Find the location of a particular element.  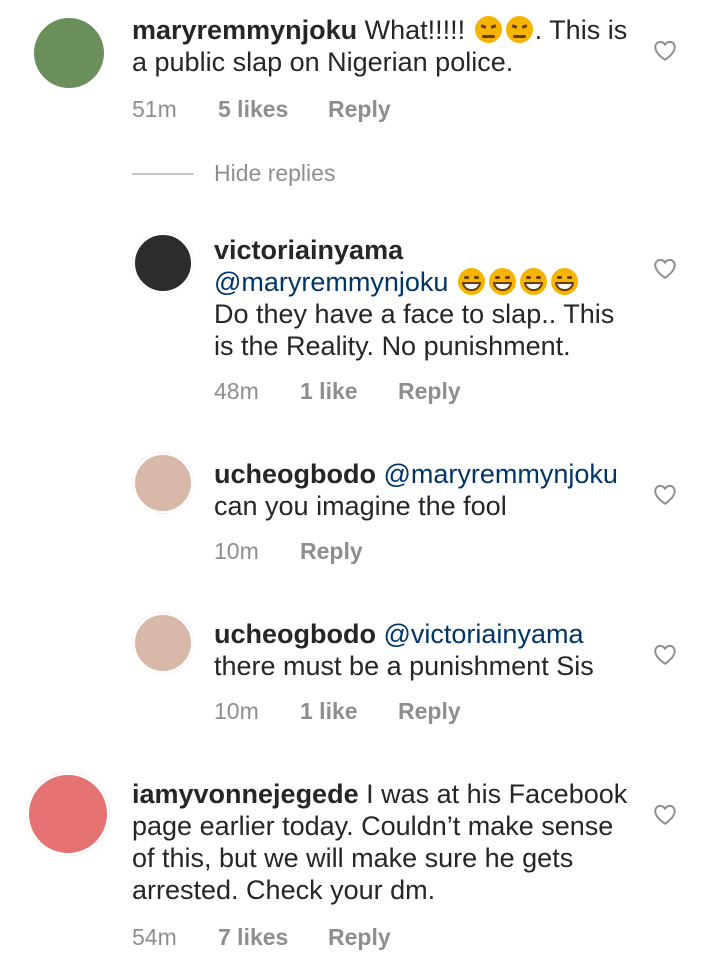

comment-meta: 10m 1 like Reply is located at coordinates (337, 711).